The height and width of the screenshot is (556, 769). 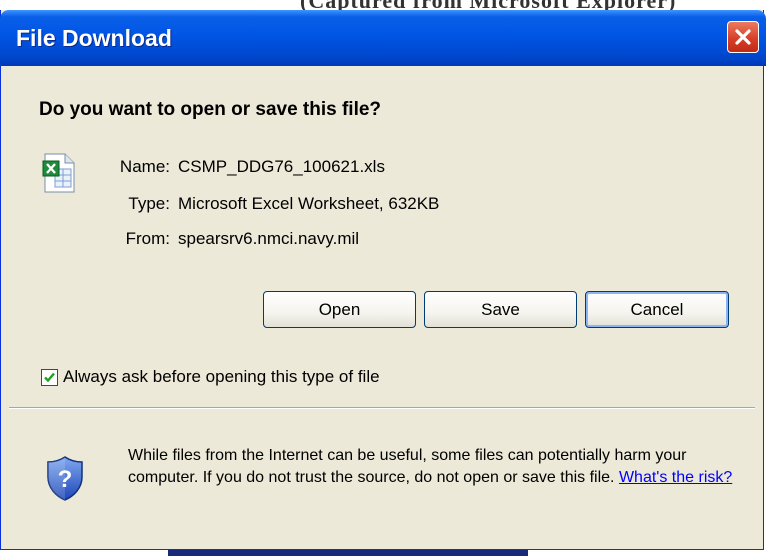 I want to click on file-type-row: Type: Microsoft Excel Worksheet, 632KB, so click(x=270, y=204).